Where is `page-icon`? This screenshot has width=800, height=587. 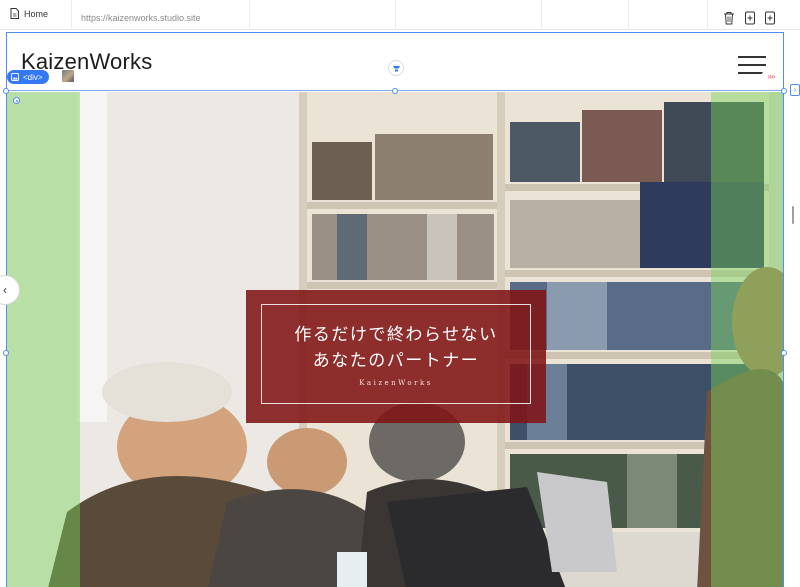
page-icon is located at coordinates (14, 13).